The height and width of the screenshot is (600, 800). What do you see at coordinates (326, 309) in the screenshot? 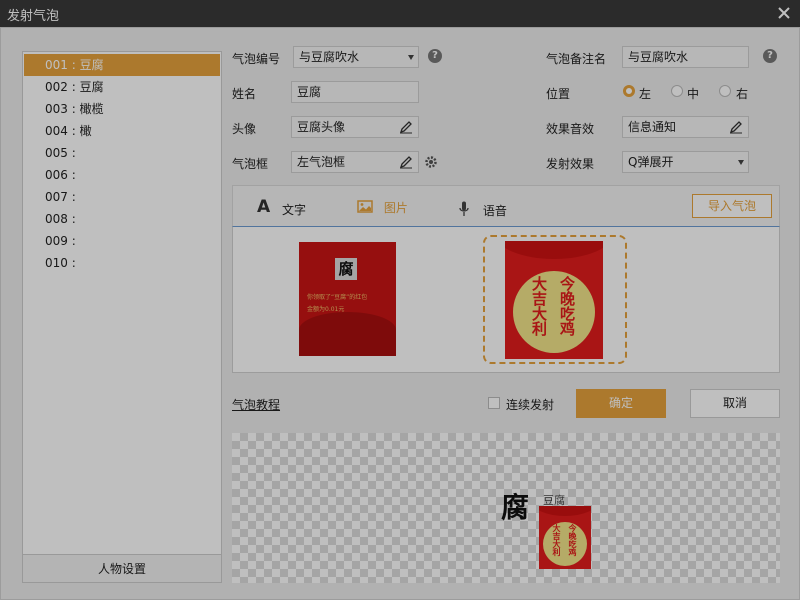
I see `card-line-2: 金额为0.01元` at bounding box center [326, 309].